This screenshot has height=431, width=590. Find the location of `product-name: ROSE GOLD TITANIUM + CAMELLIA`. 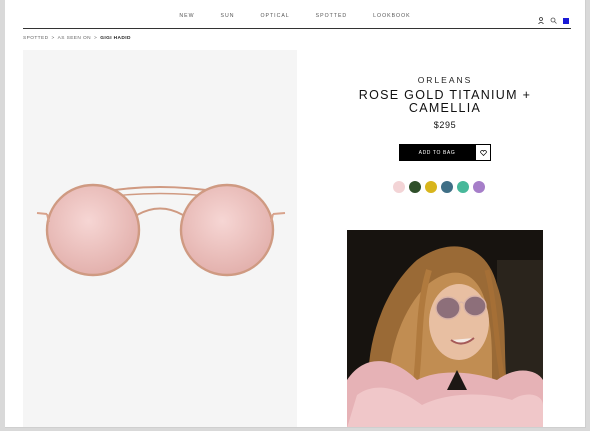

product-name: ROSE GOLD TITANIUM + CAMELLIA is located at coordinates (445, 101).